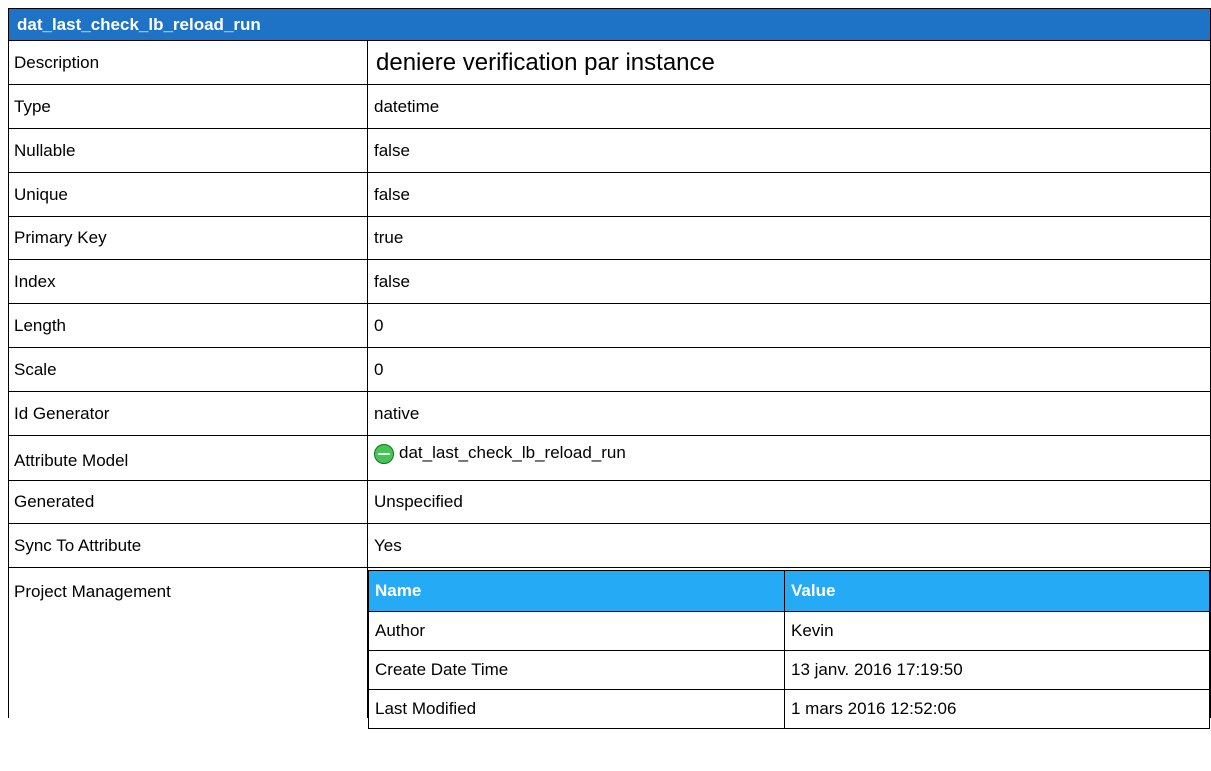  What do you see at coordinates (997, 670) in the screenshot?
I see `table-cell: 13 janv. 2016 17:19:50` at bounding box center [997, 670].